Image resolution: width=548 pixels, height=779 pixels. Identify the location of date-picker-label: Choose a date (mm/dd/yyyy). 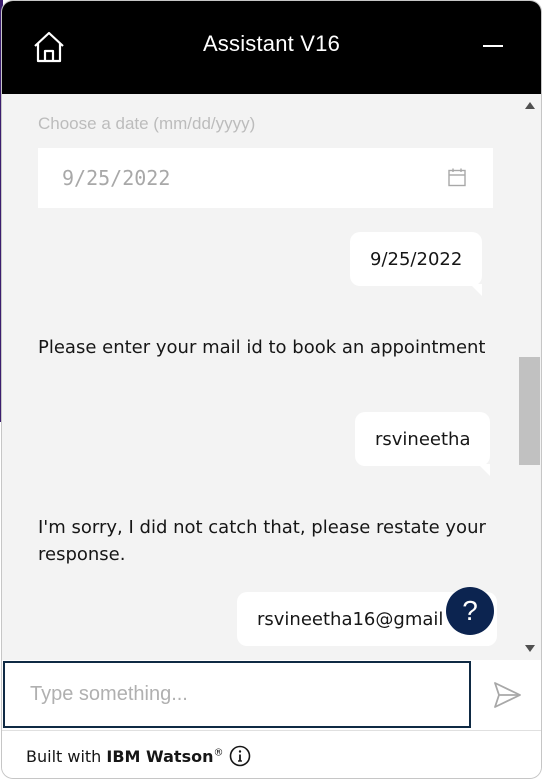
(147, 123).